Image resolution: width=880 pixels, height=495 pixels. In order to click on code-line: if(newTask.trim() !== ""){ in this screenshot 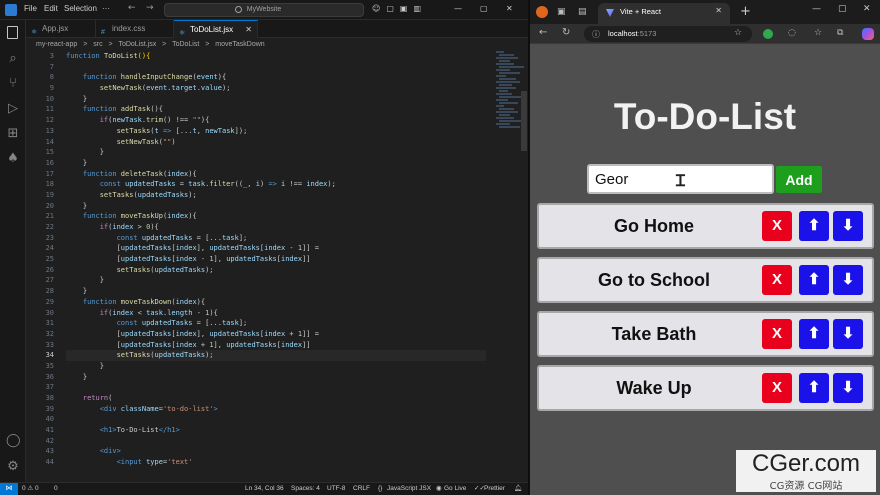, I will do `click(276, 120)`.